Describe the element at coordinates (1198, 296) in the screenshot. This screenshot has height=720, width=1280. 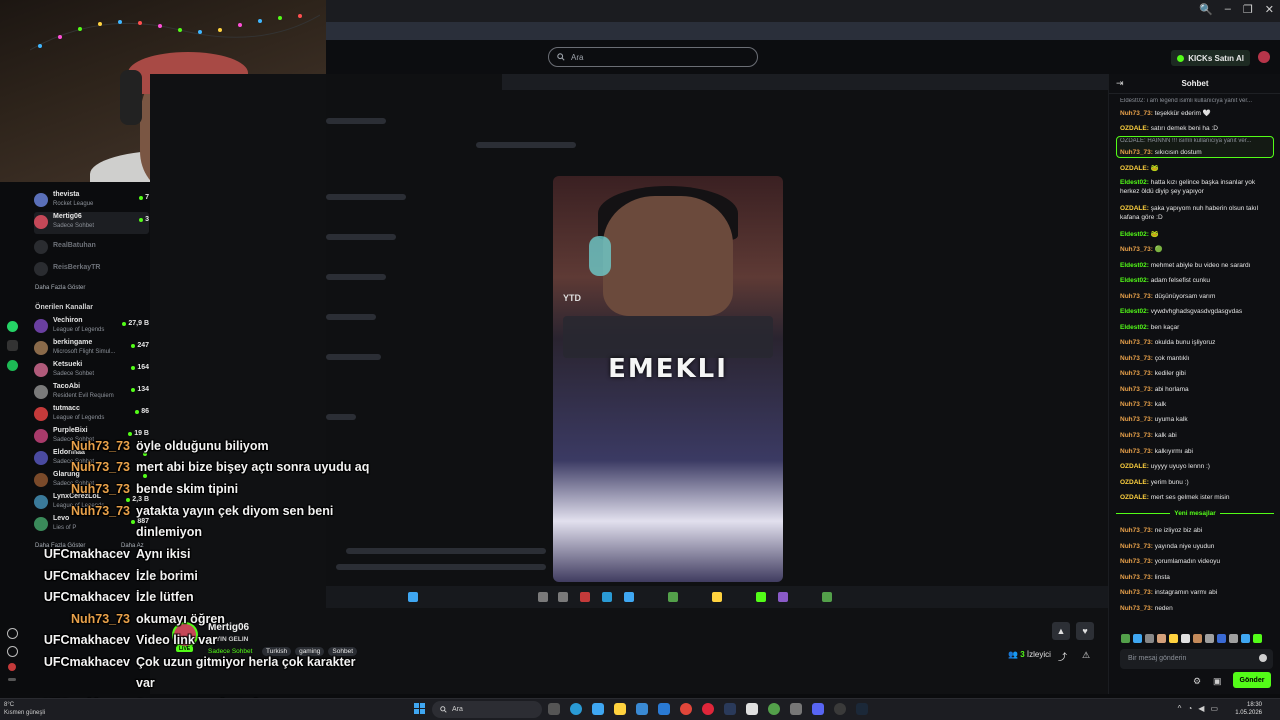
I see `chat-message: Nuh73_73: düşünüyorsam varım` at that location.